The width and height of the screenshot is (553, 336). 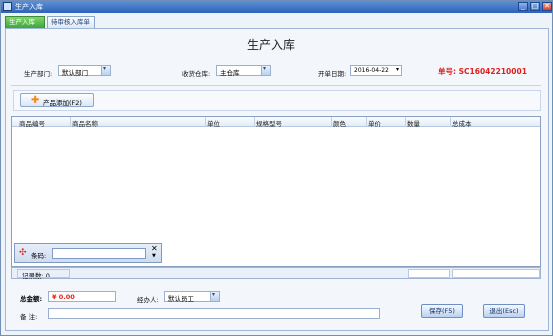 I want to click on handler-label: 经办人:, so click(x=148, y=300).